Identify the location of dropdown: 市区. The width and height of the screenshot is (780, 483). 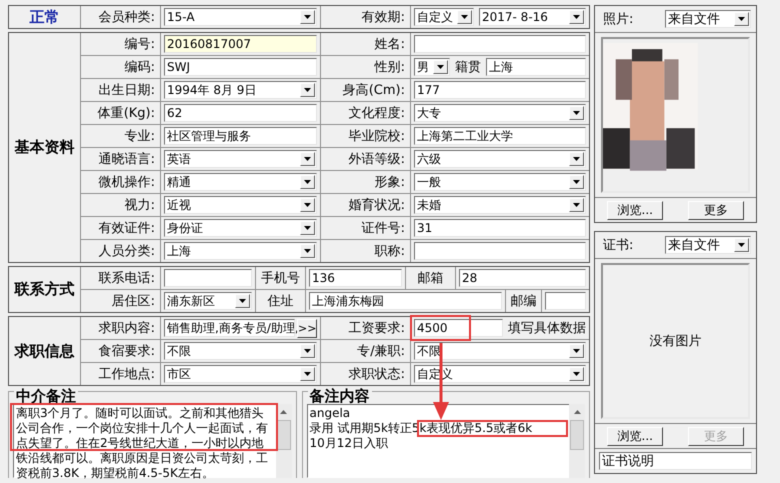
(240, 374).